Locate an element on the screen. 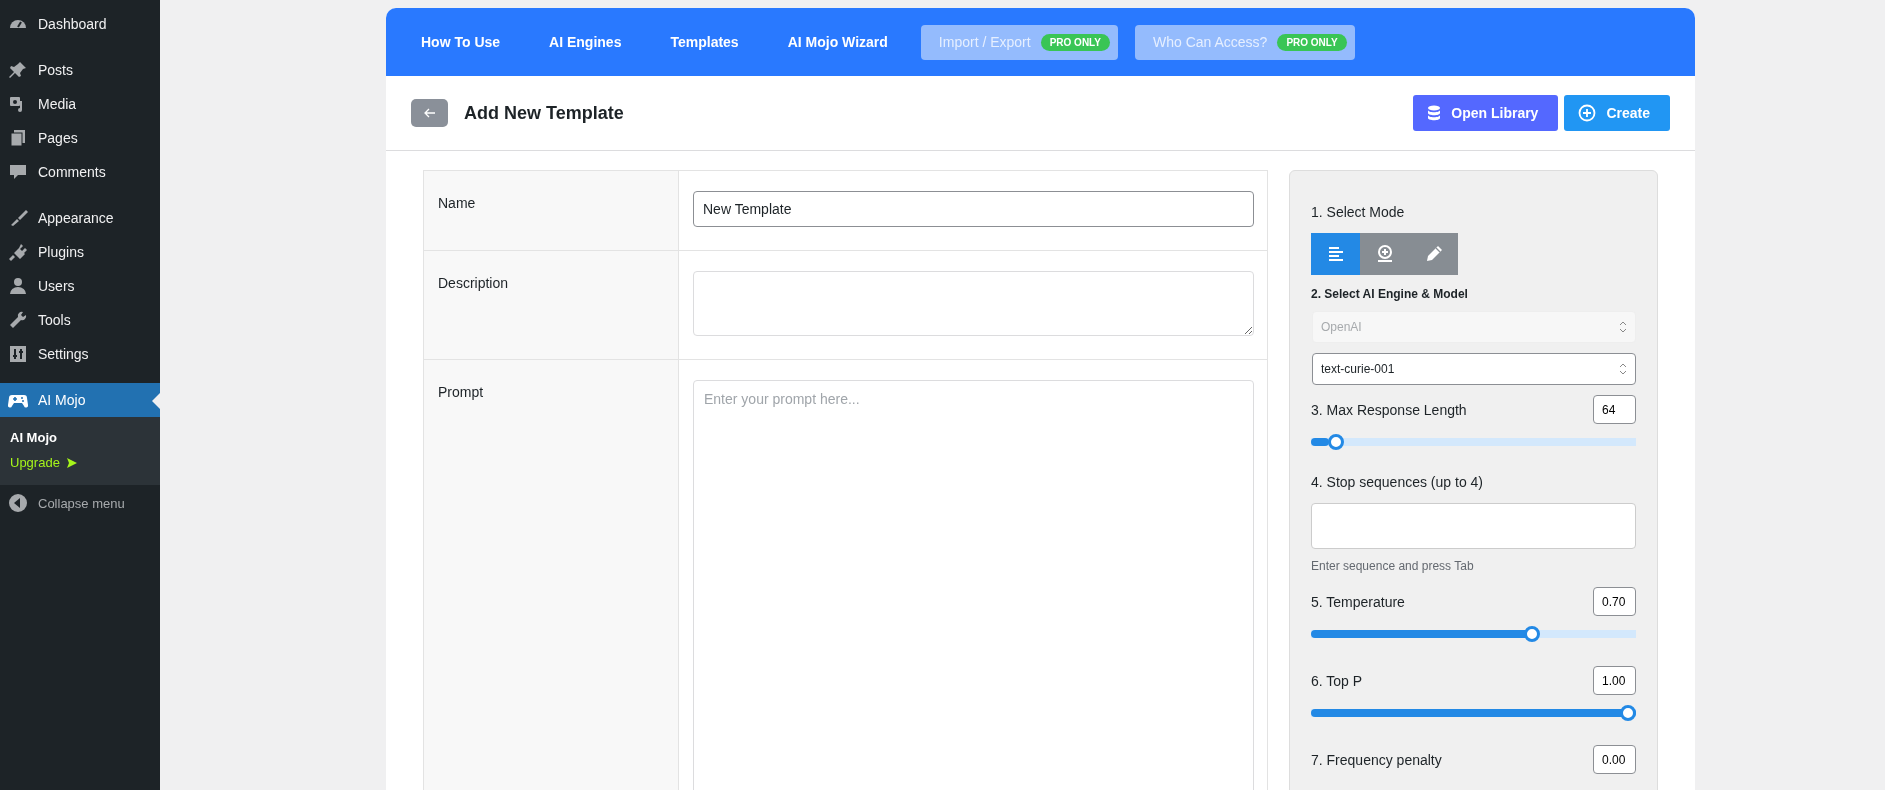  collapse-menu-button: Collapse menu is located at coordinates (80, 503).